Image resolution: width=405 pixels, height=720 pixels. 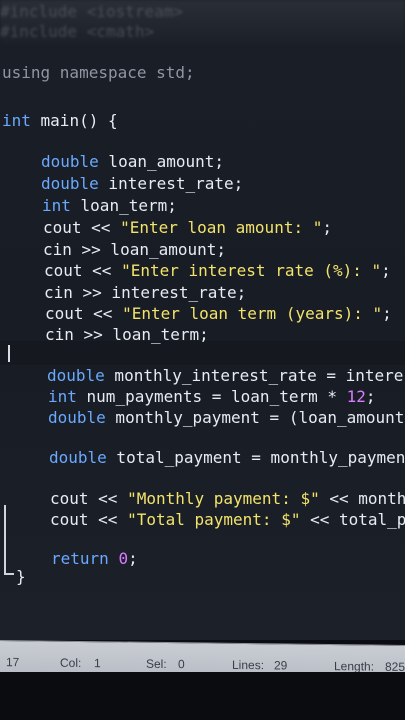 I want to click on code-token: cin >> loan_amount;, so click(x=135, y=249).